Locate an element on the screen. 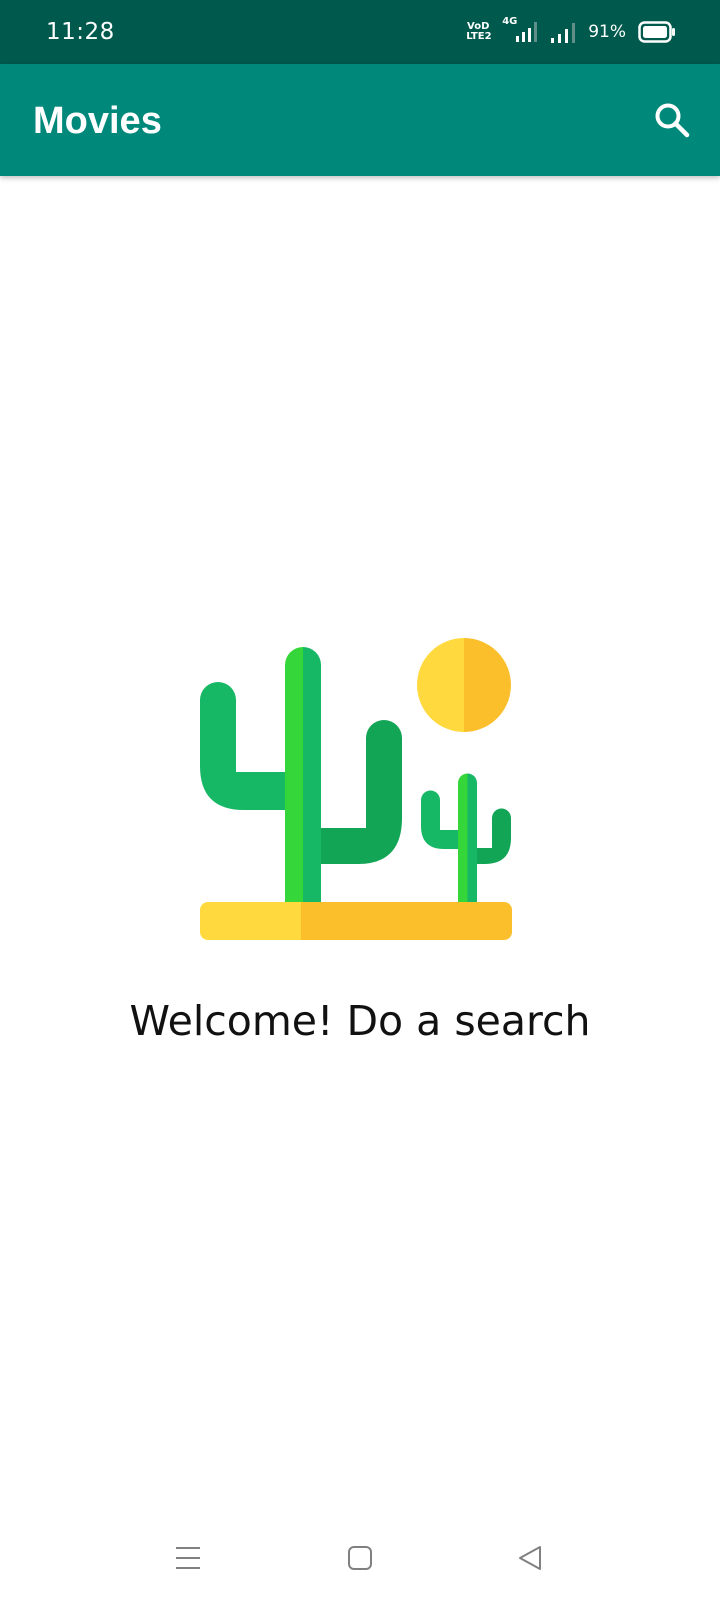 The width and height of the screenshot is (720, 1600). system-navigation-bar is located at coordinates (360, 1558).